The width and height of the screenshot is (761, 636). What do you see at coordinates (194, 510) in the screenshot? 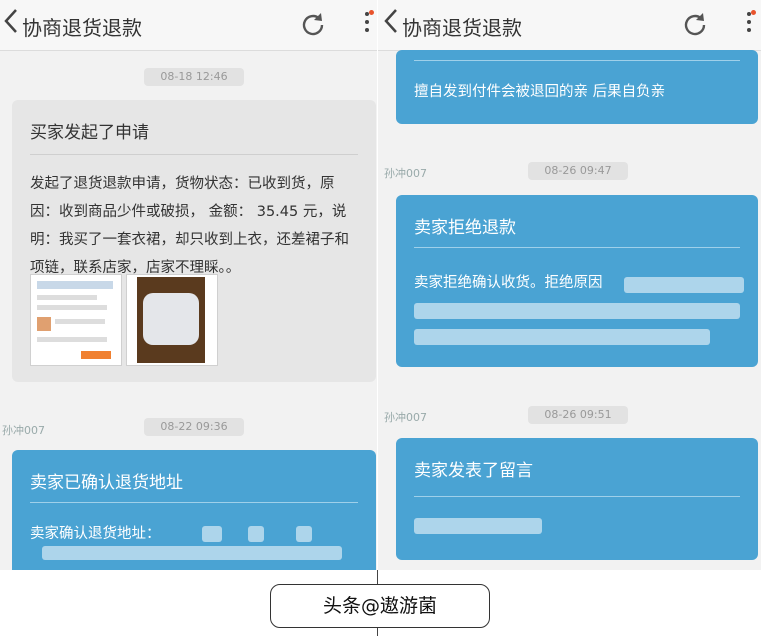
I see `seller-address-card: 卖家已确认退货地址 卖家确认退货地址：` at bounding box center [194, 510].